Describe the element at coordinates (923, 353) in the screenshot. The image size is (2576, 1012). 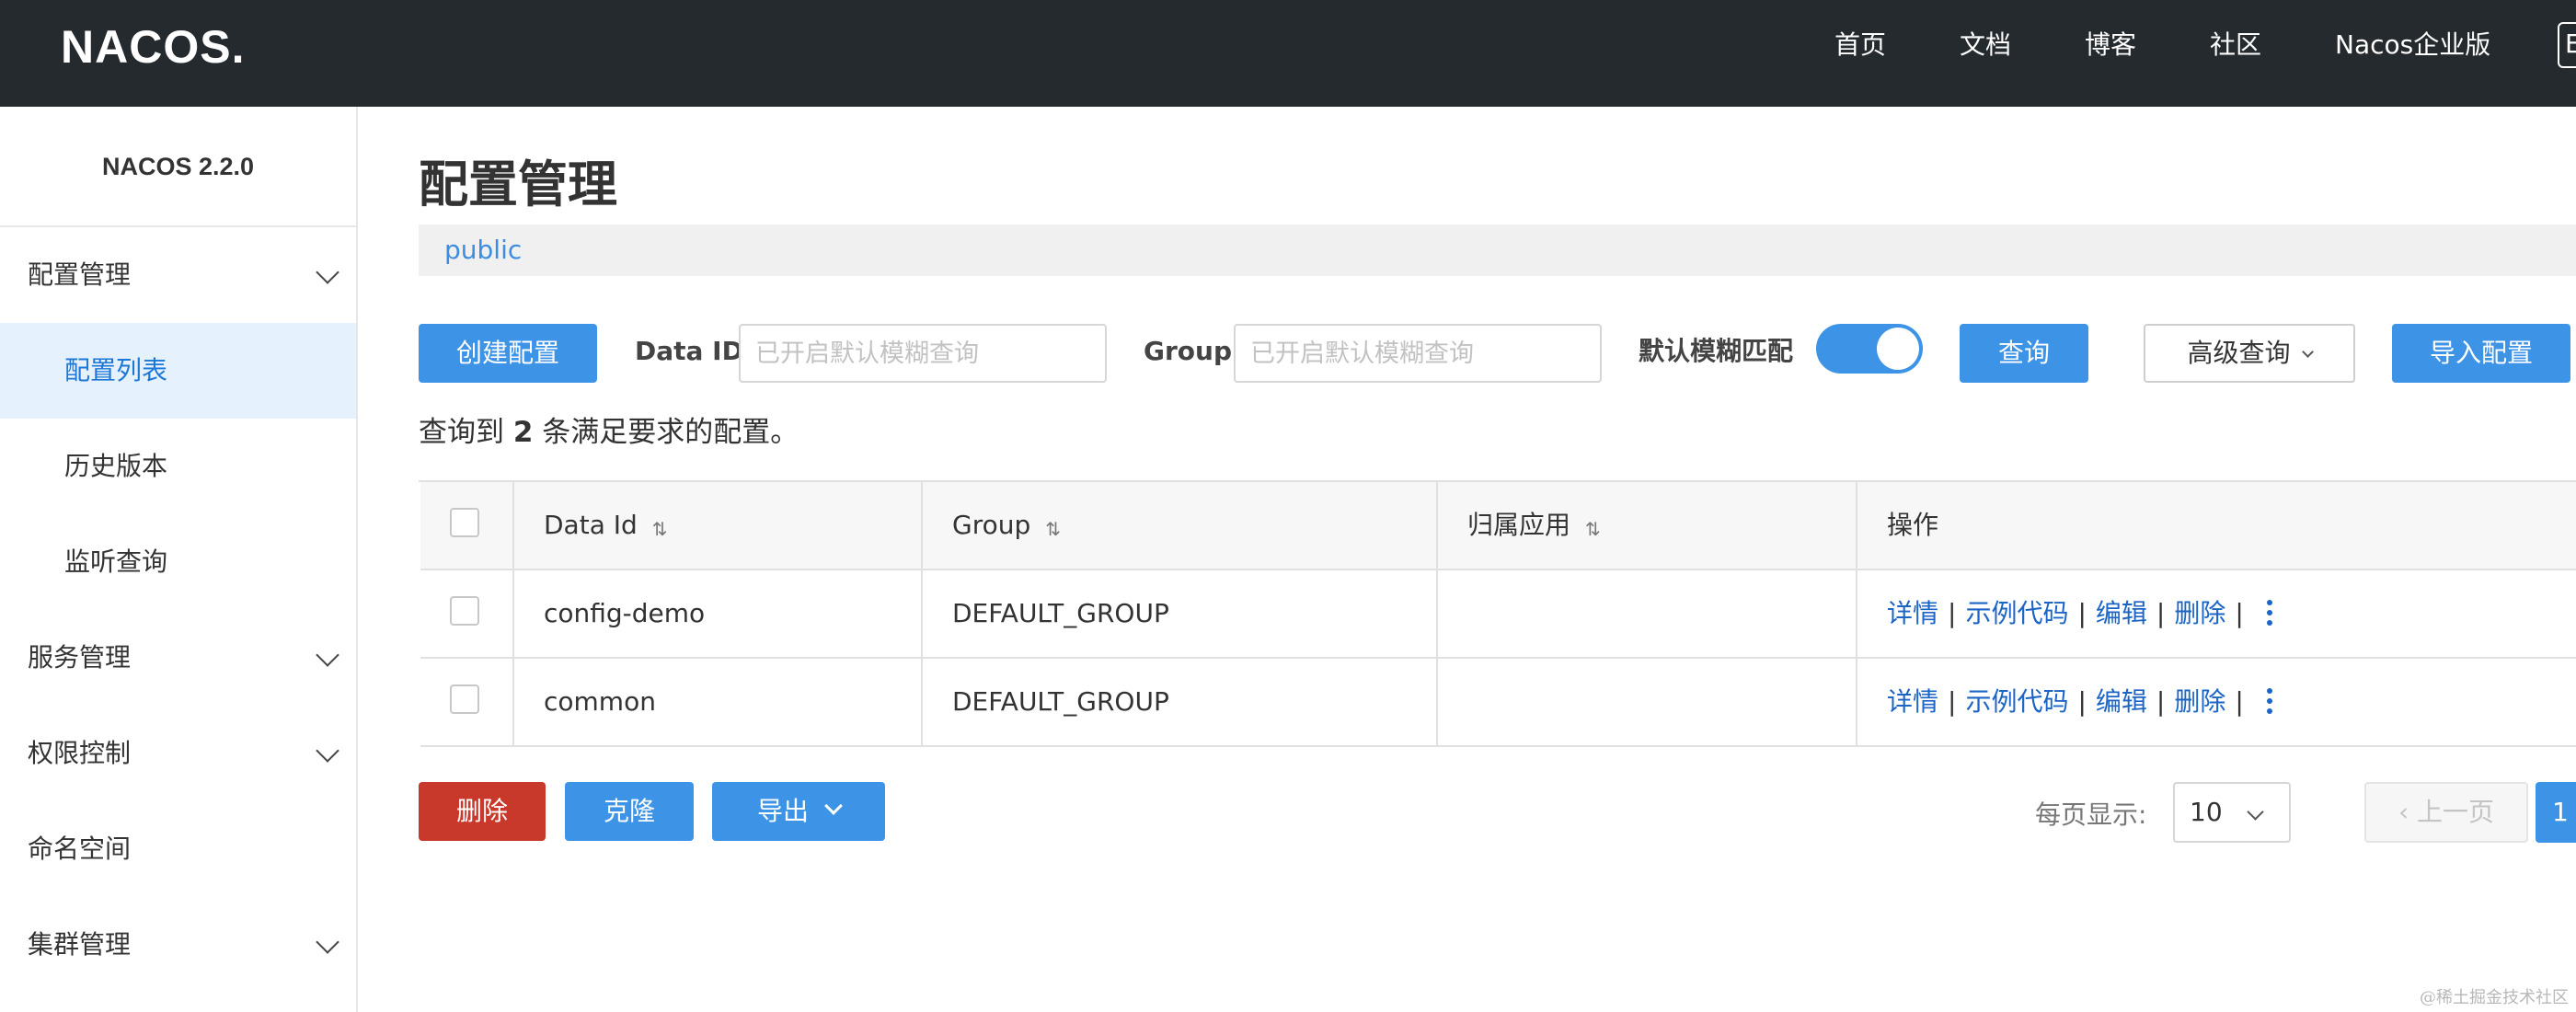
I see `dataid-search-input` at that location.